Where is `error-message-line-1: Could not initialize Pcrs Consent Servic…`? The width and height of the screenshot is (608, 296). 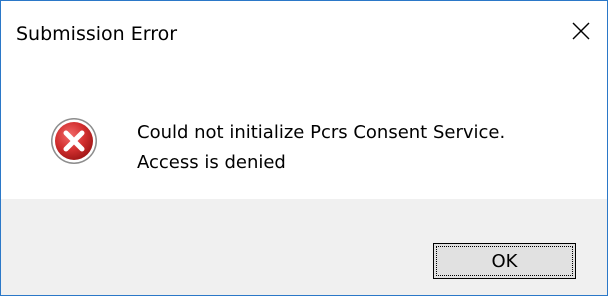
error-message-line-1: Could not initialize Pcrs Consent Servic… is located at coordinates (321, 132).